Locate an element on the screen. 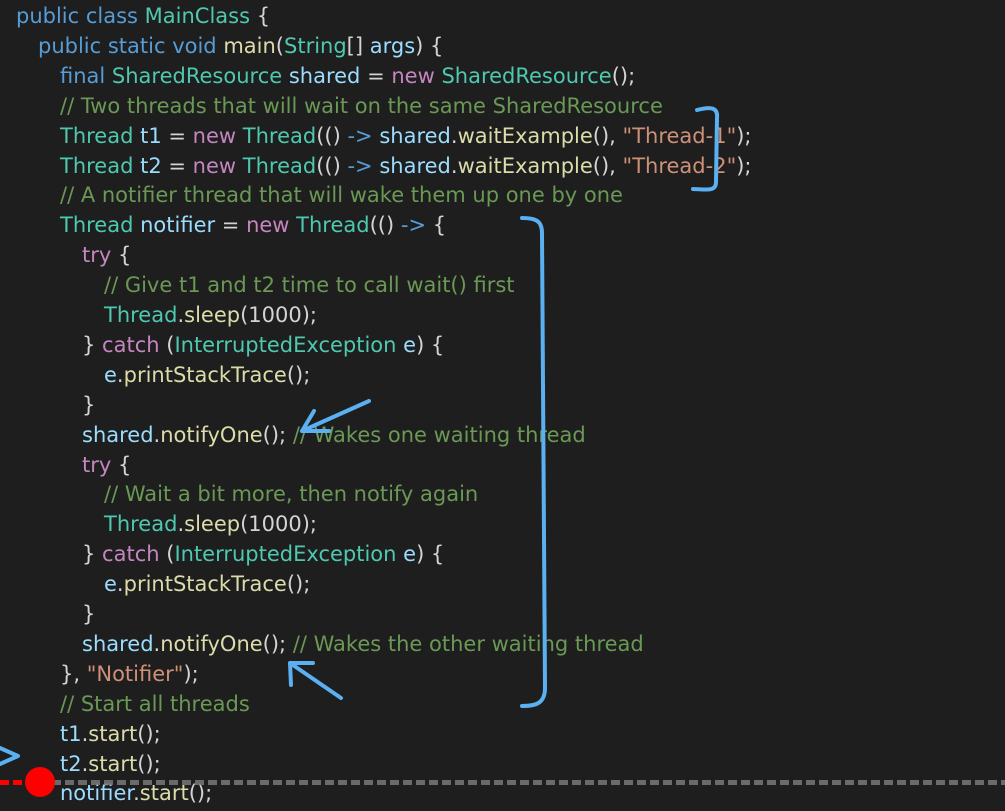 The image size is (1005, 811). arrow-first-notify is located at coordinates (335, 416).